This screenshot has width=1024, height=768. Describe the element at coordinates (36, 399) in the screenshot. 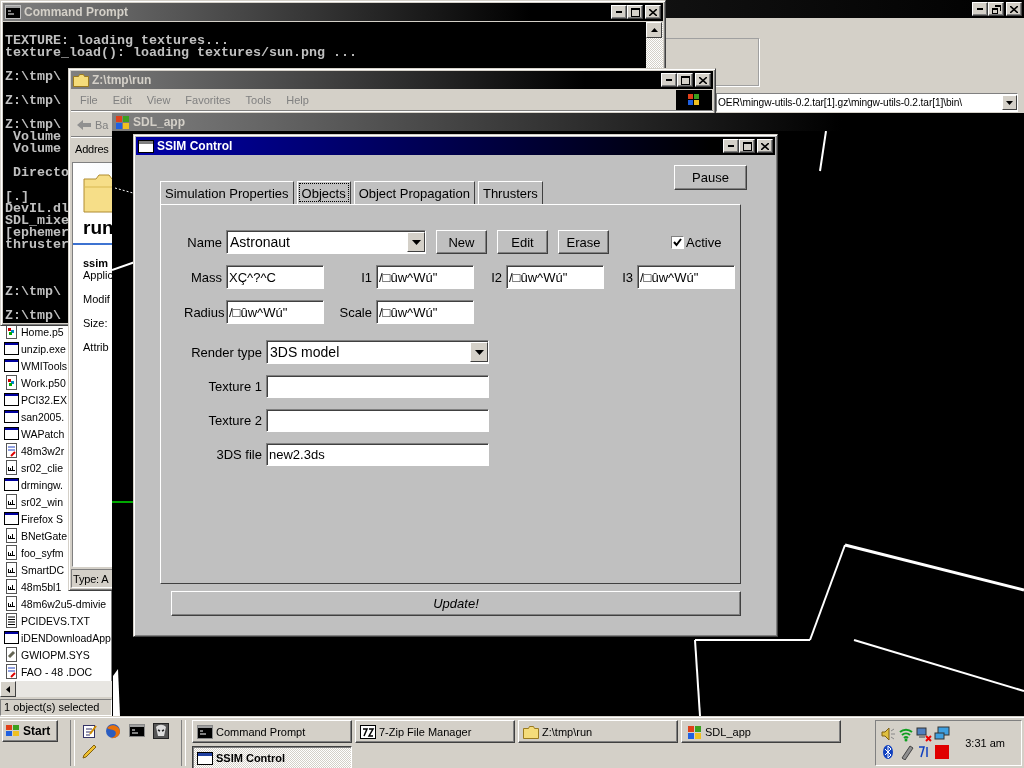

I see `file-name-entry: PCI32.EX` at that location.